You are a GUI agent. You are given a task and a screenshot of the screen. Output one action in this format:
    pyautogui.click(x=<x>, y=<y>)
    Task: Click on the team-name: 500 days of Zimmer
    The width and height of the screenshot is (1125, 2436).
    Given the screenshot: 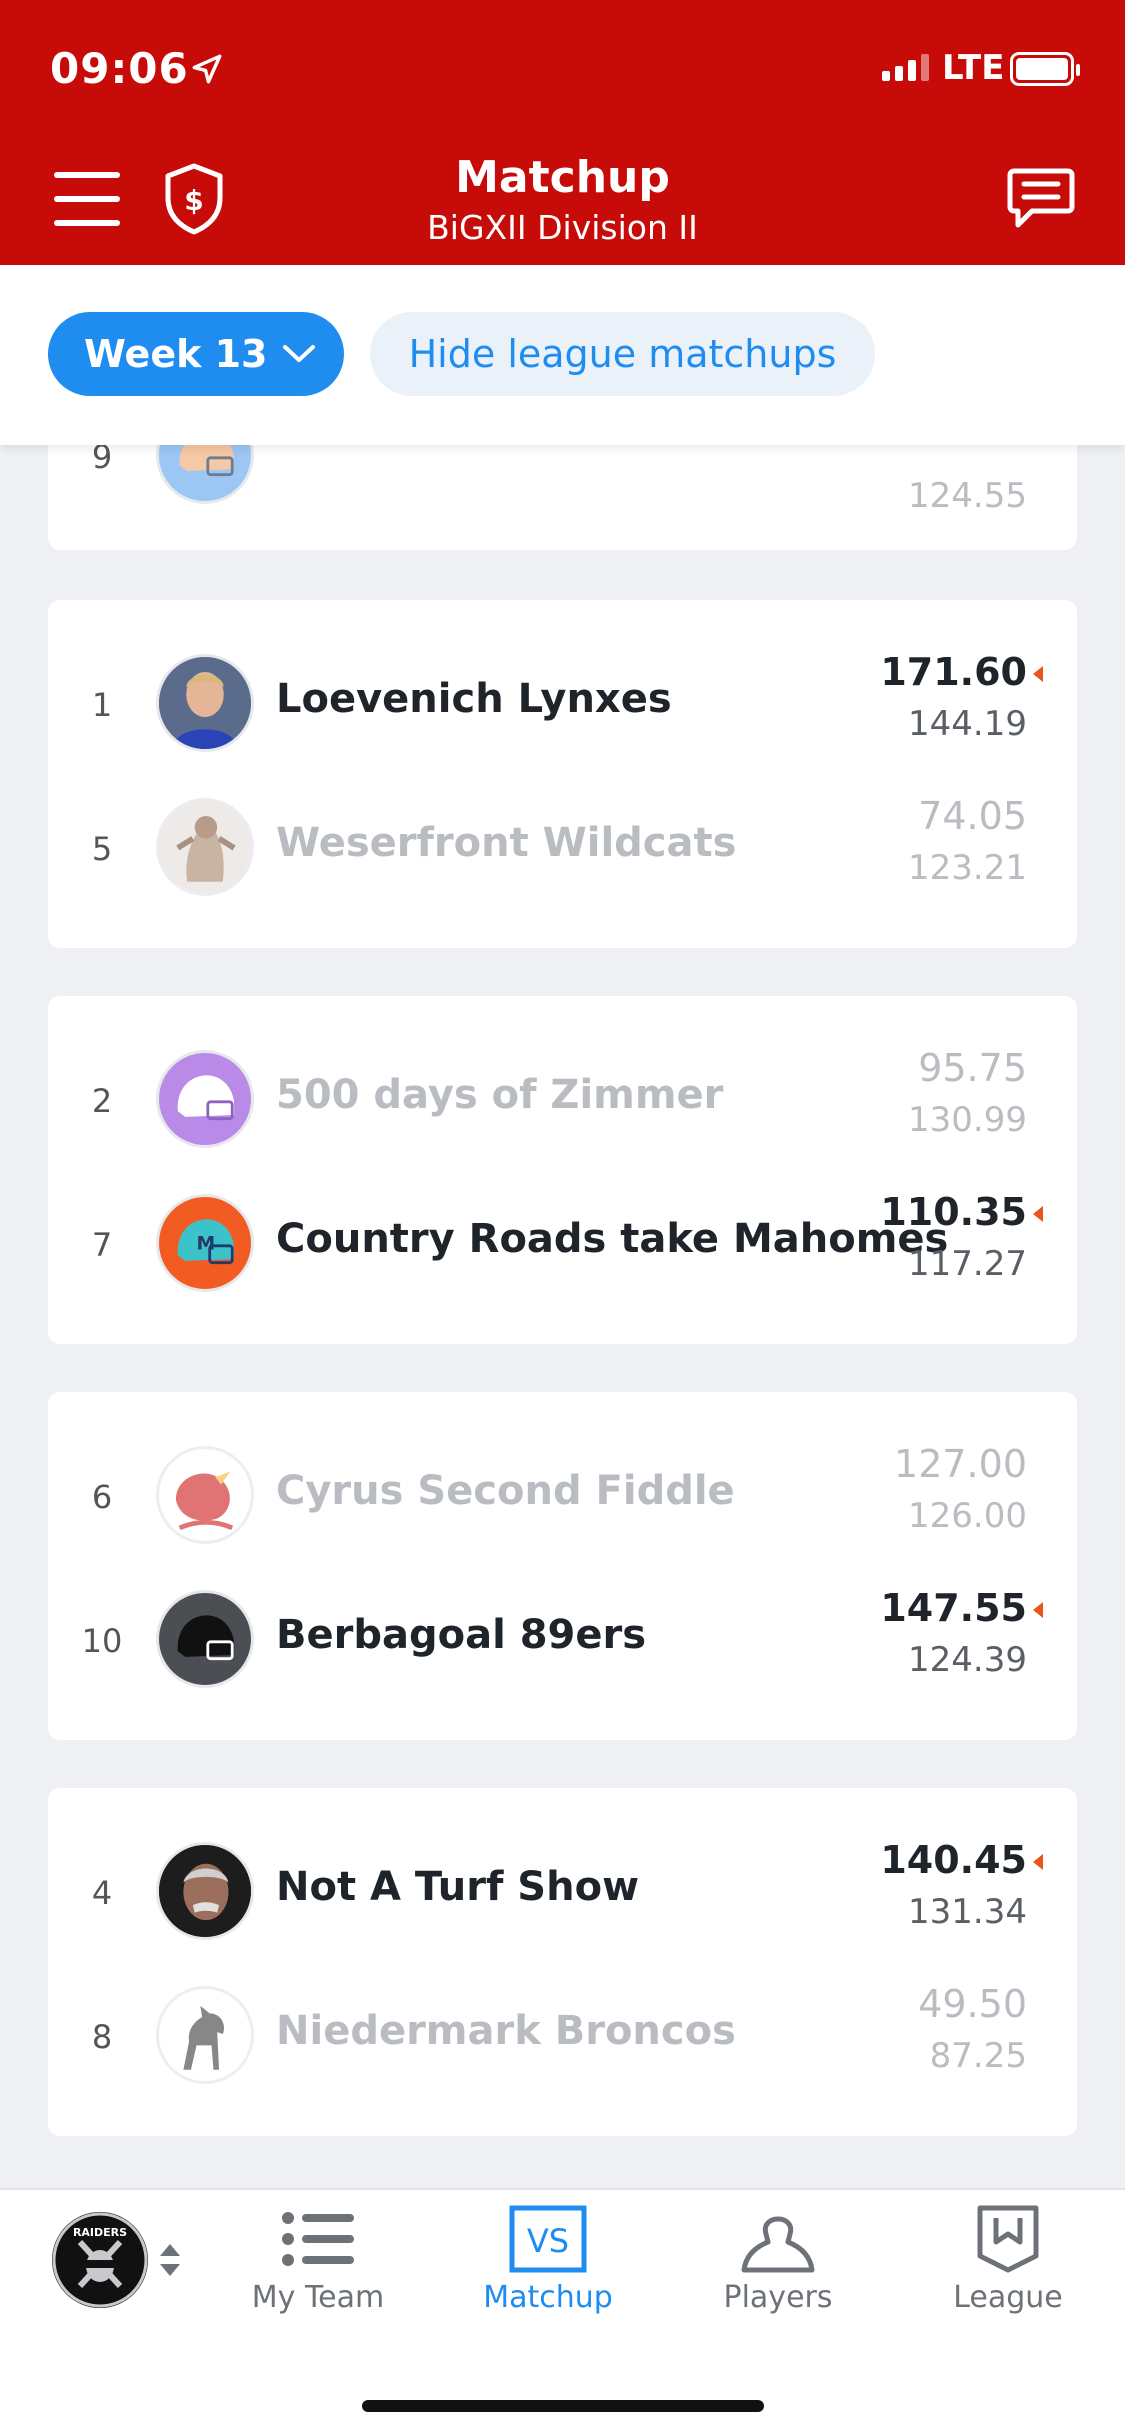 What is the action you would take?
    pyautogui.click(x=499, y=1095)
    